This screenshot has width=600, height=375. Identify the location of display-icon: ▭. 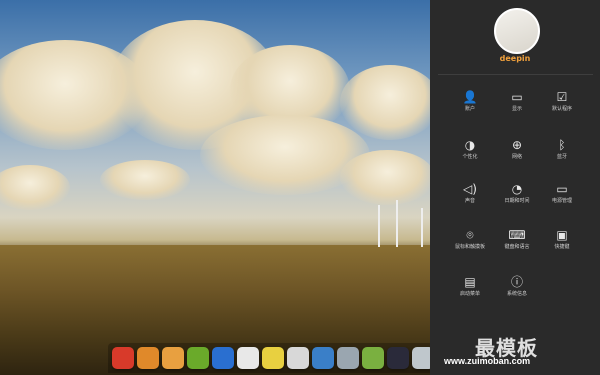
(517, 97).